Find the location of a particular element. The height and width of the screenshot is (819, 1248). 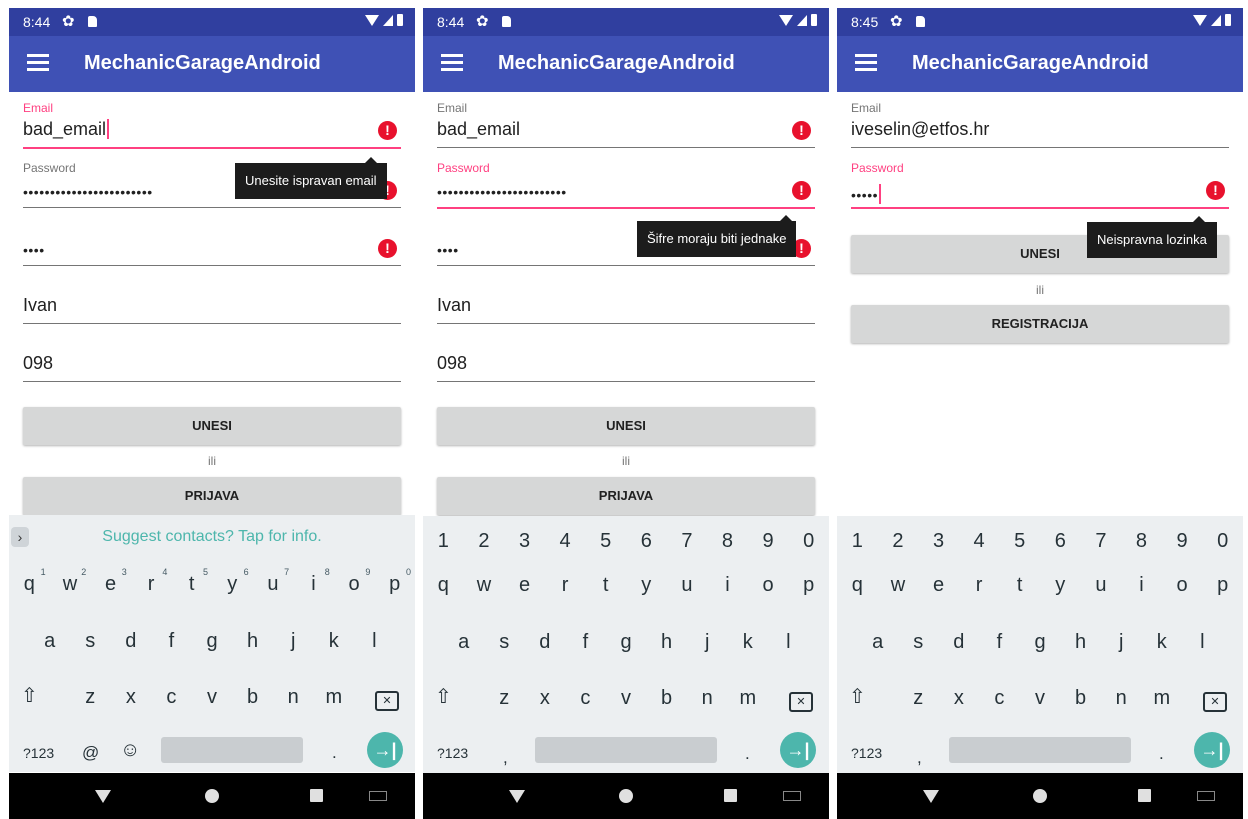

key-u: u is located at coordinates (687, 585).